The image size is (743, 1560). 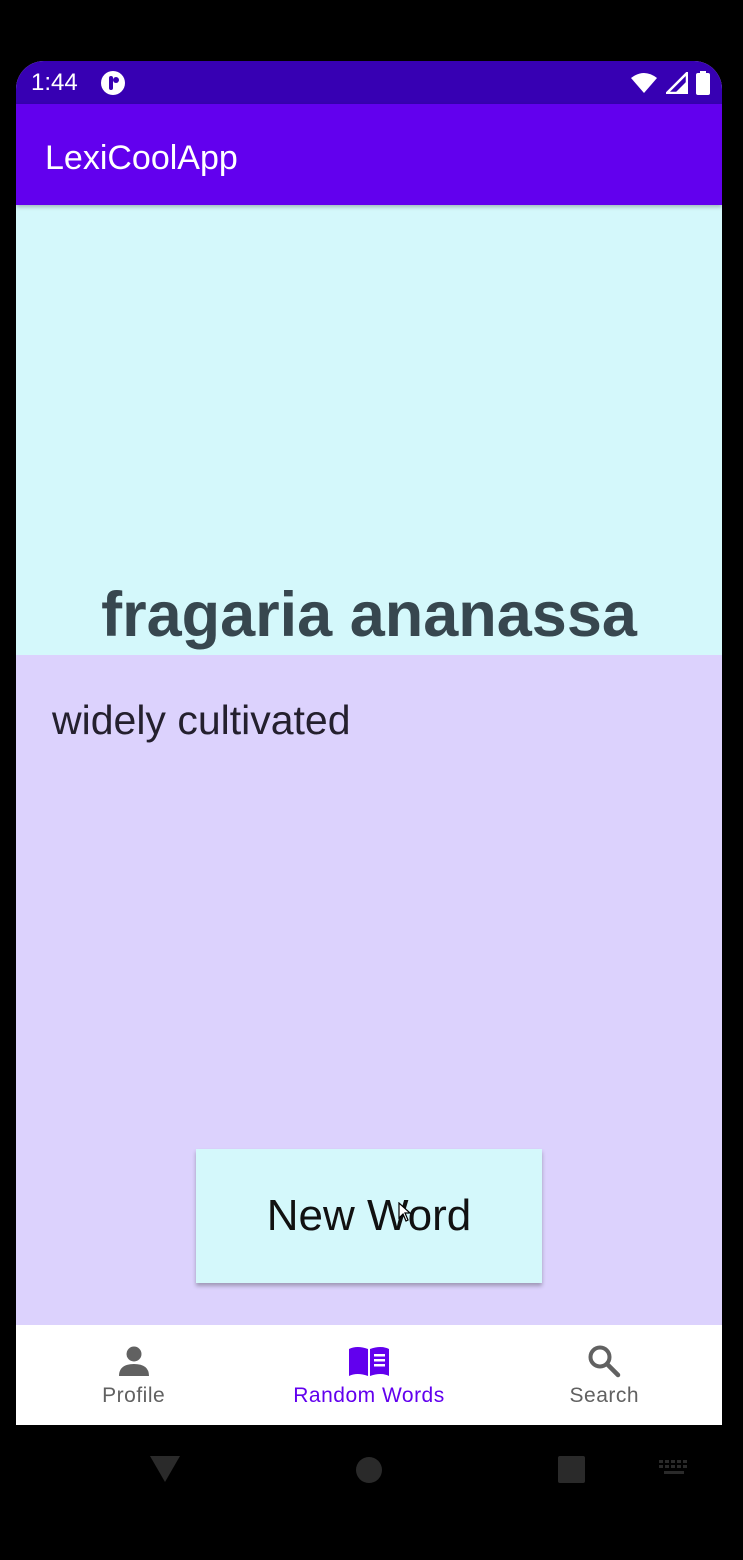 What do you see at coordinates (371, 1492) in the screenshot?
I see `system-navigation-bar` at bounding box center [371, 1492].